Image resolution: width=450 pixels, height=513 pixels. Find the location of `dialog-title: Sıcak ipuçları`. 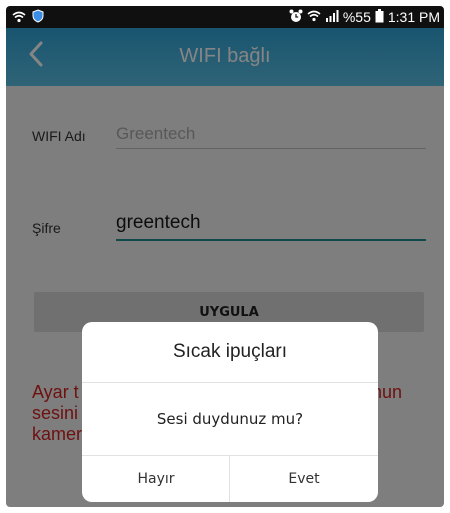

dialog-title: Sıcak ipuçları is located at coordinates (230, 351).